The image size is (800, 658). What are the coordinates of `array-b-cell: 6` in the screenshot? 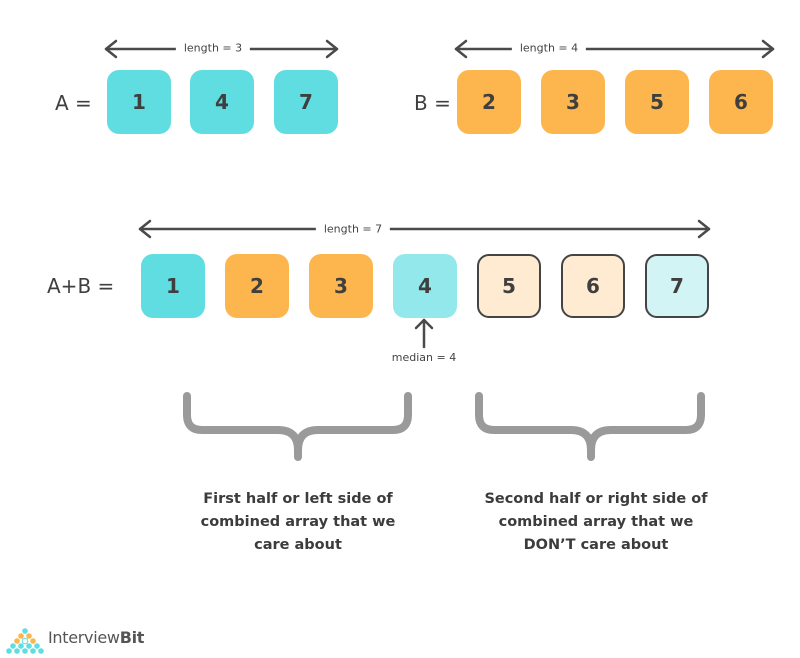 It's located at (741, 102).